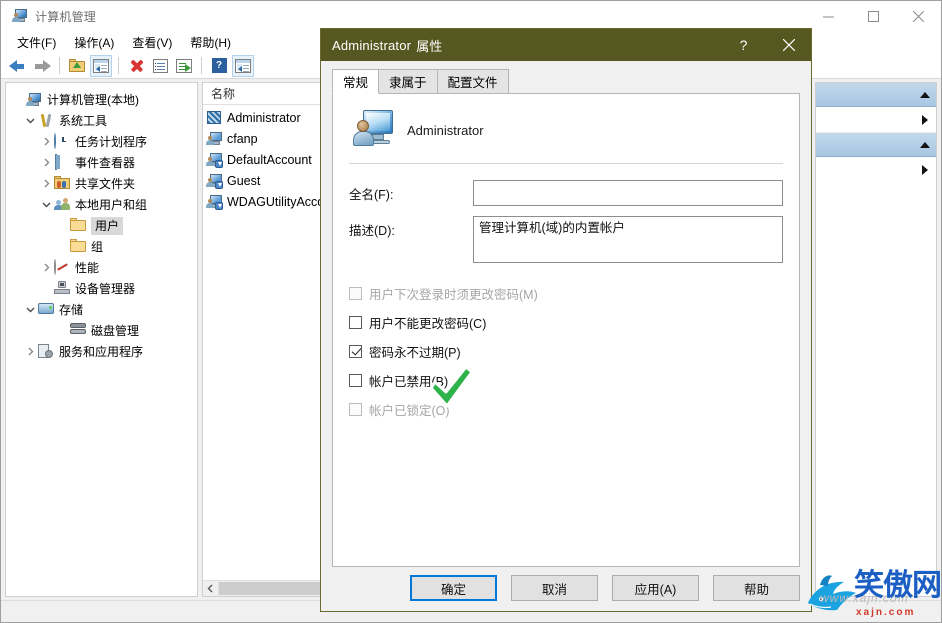 This screenshot has width=942, height=623. What do you see at coordinates (219, 66) in the screenshot?
I see `help-icon: ?` at bounding box center [219, 66].